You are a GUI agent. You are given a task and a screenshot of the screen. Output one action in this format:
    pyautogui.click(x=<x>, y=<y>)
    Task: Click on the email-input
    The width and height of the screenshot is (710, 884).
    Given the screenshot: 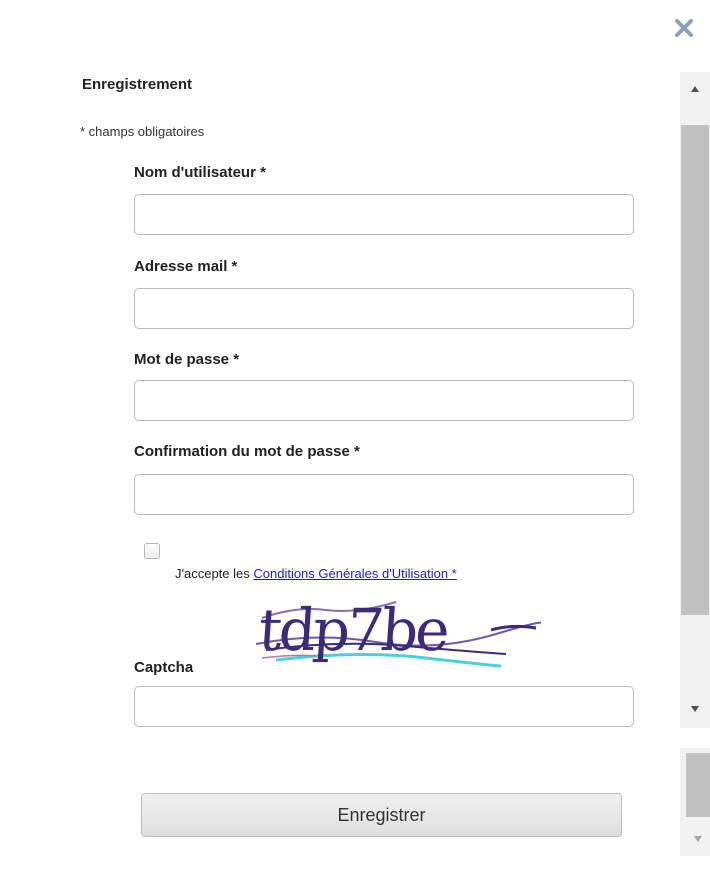 What is the action you would take?
    pyautogui.click(x=384, y=308)
    